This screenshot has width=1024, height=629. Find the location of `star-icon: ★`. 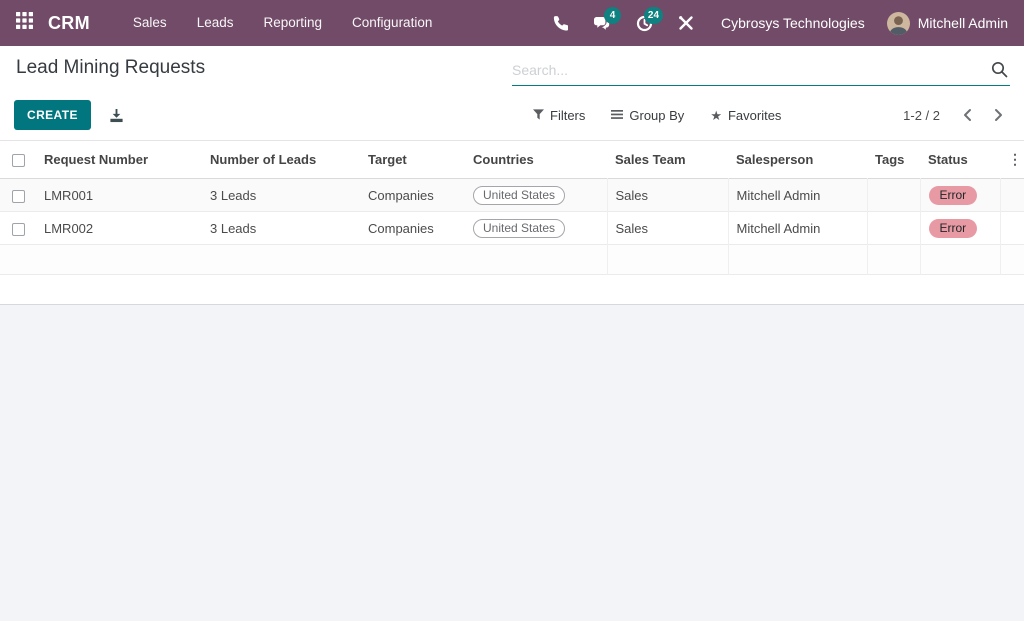

star-icon: ★ is located at coordinates (716, 115).